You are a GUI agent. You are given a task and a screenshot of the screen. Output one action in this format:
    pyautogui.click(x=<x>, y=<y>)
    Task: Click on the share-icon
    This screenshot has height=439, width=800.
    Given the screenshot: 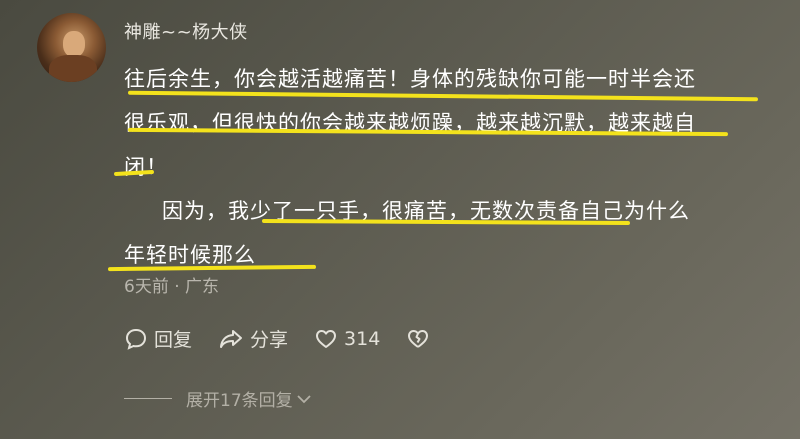 What is the action you would take?
    pyautogui.click(x=231, y=338)
    